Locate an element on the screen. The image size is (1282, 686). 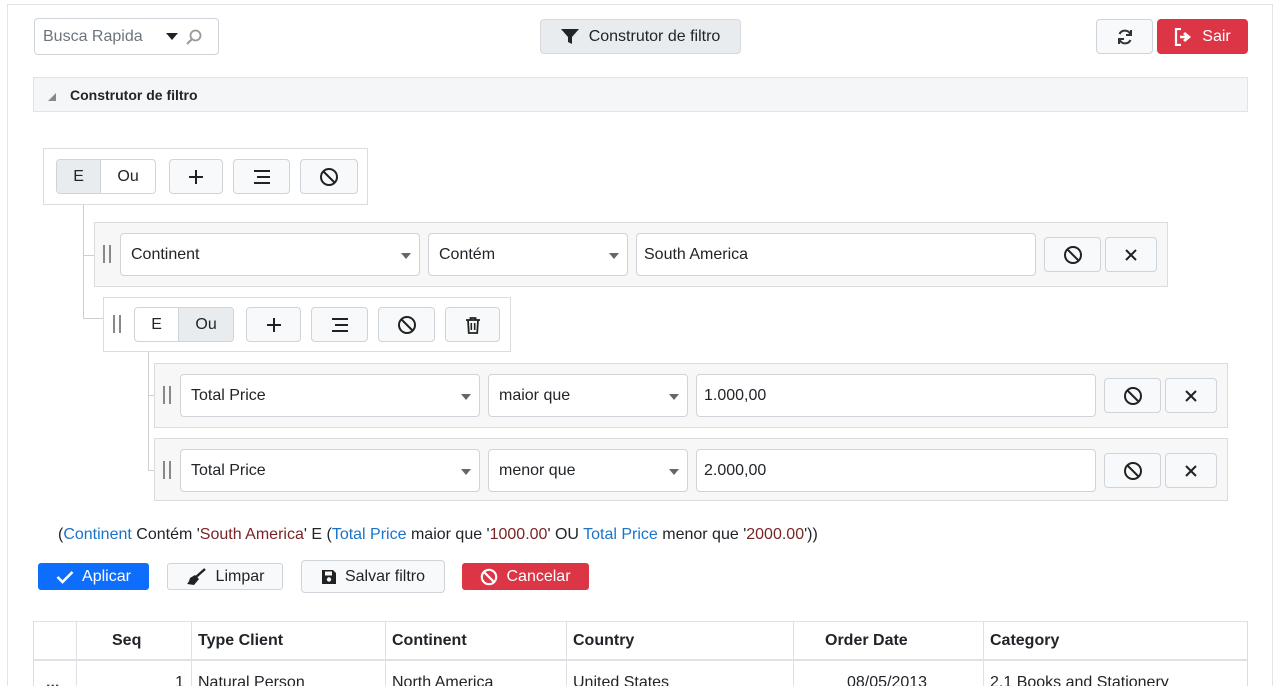
collapse-triangle-icon is located at coordinates (52, 96).